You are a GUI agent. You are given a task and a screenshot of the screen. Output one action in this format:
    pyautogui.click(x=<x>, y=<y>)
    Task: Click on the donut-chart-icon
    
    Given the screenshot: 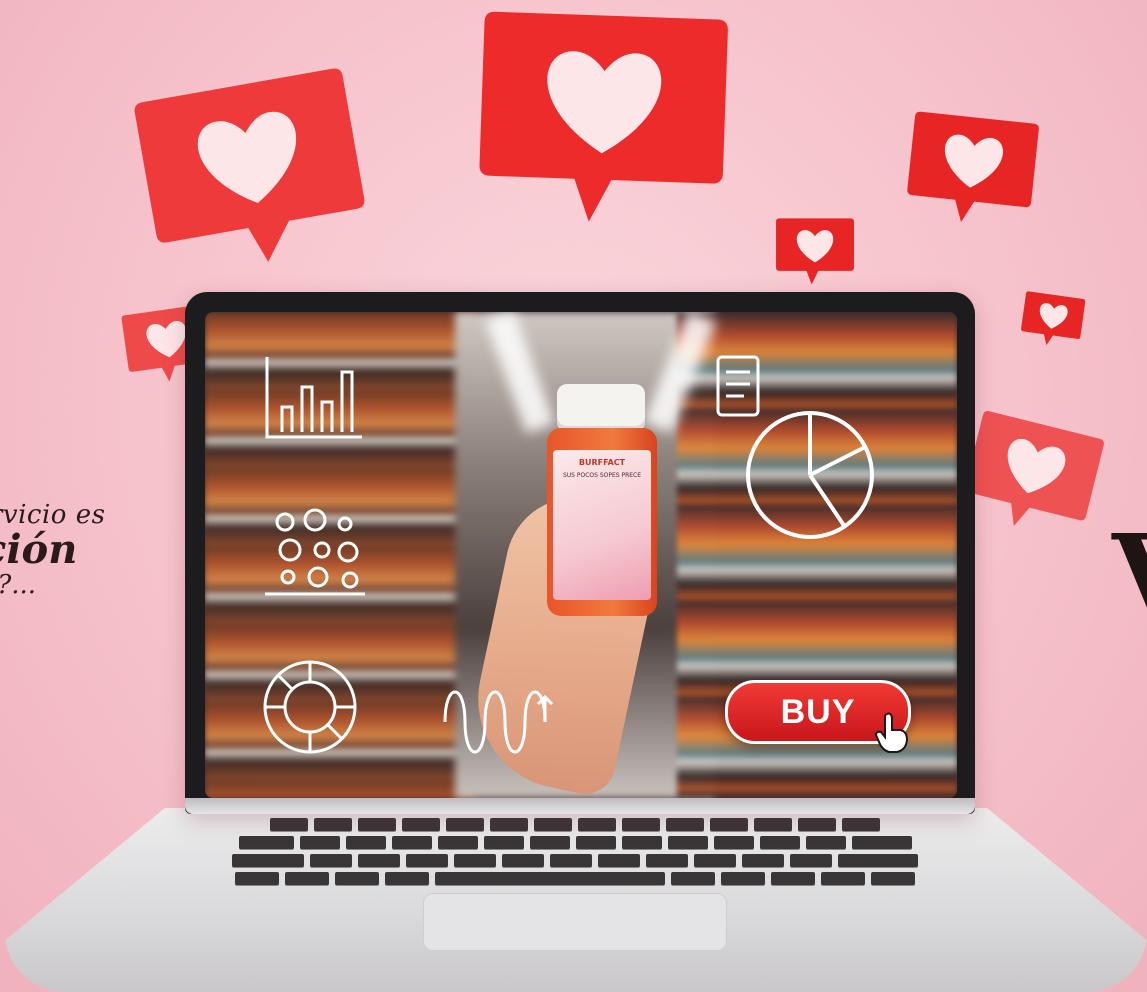 What is the action you would take?
    pyautogui.click(x=310, y=707)
    